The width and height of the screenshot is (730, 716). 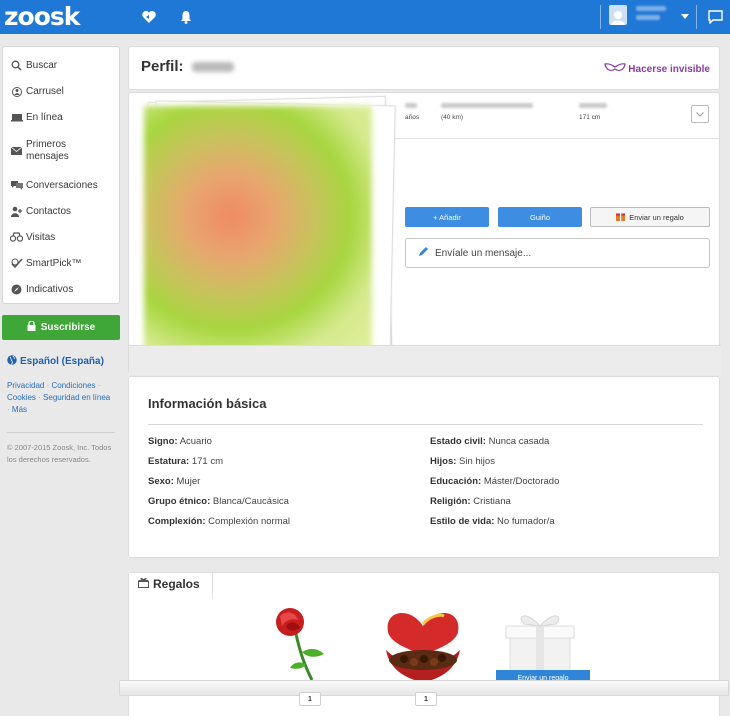 What do you see at coordinates (47, 150) in the screenshot?
I see `sidebar-item-label: Primeros mensajes` at bounding box center [47, 150].